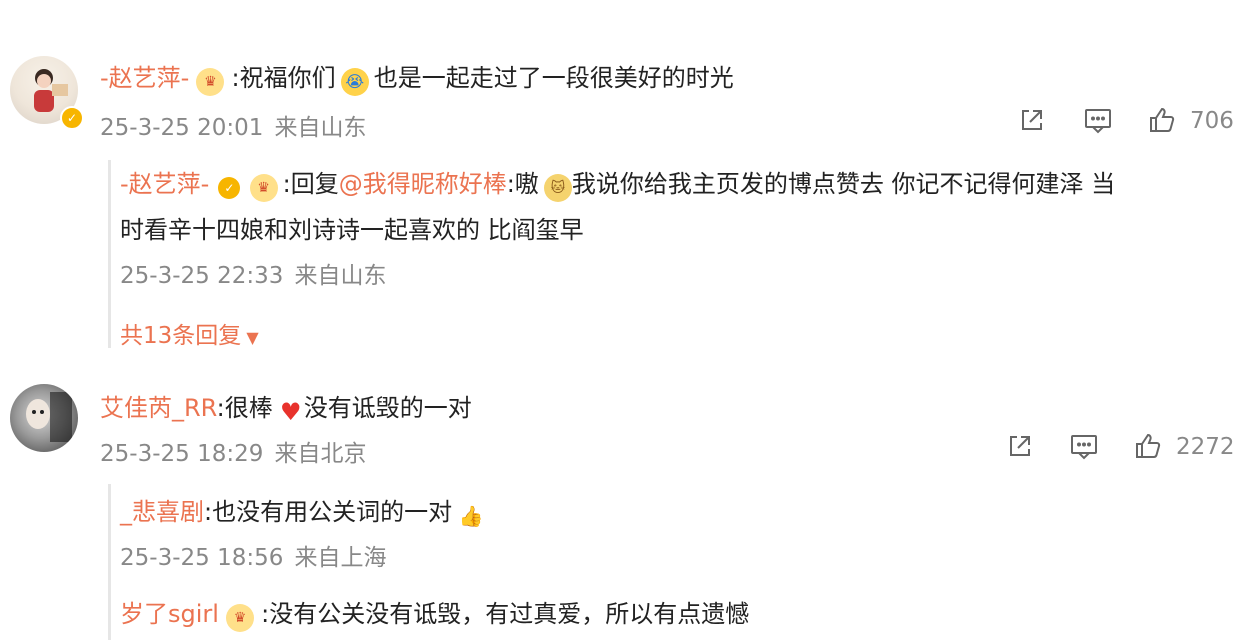 Image resolution: width=1238 pixels, height=640 pixels. I want to click on comment-meta: 25-3-25 20:01 来自山东, so click(233, 125).